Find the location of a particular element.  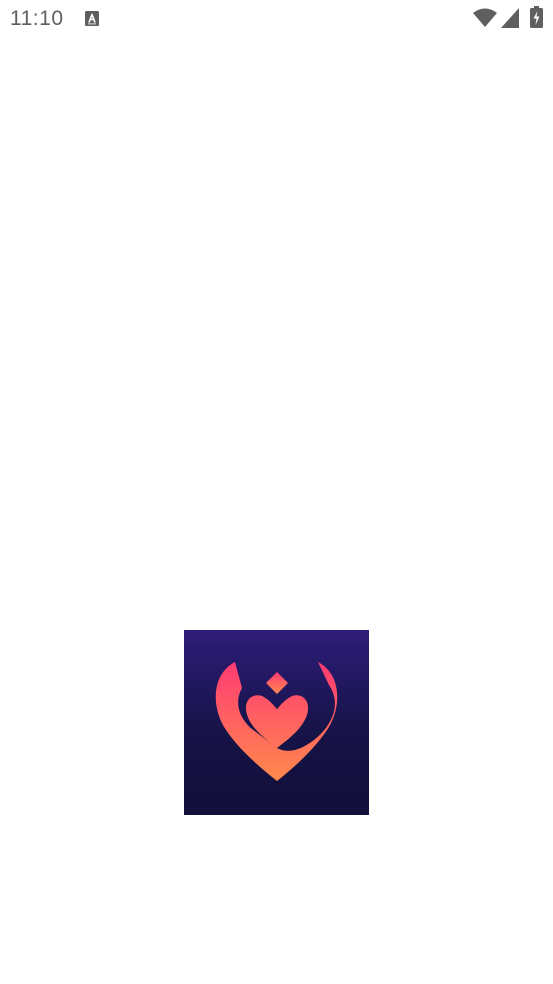

app-logo is located at coordinates (276, 722).